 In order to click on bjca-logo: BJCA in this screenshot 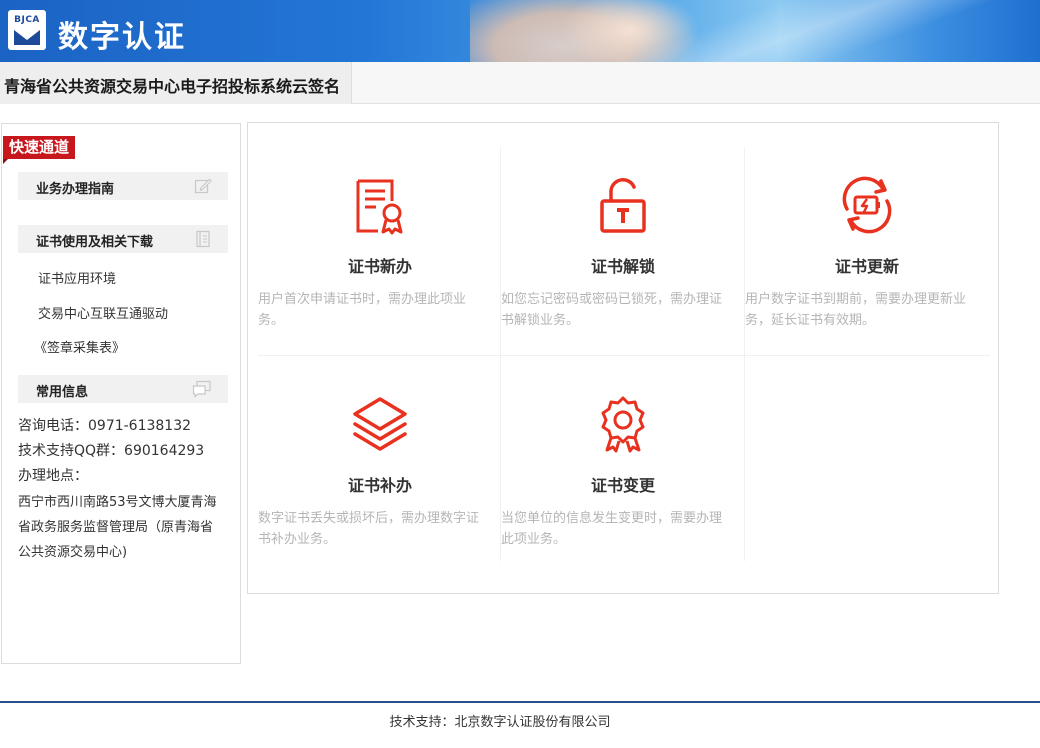, I will do `click(27, 30)`.